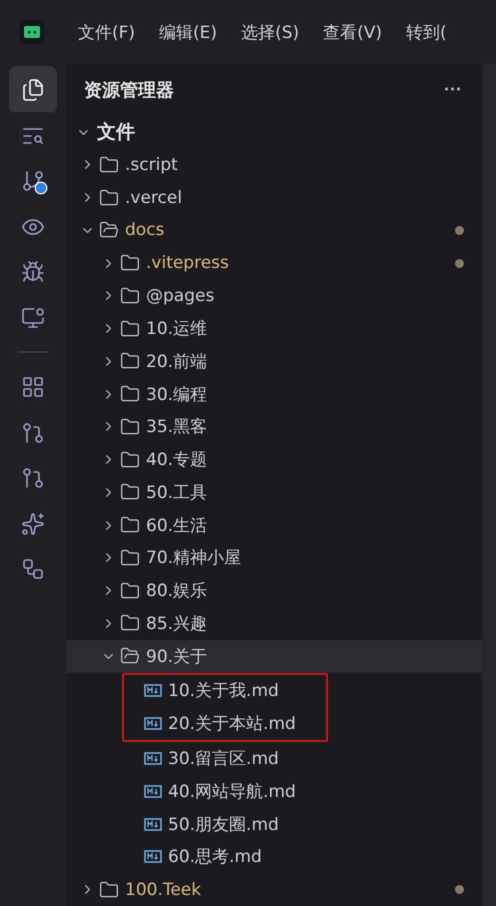 The height and width of the screenshot is (906, 496). What do you see at coordinates (270, 32) in the screenshot?
I see `menu-item: 选择(S)` at bounding box center [270, 32].